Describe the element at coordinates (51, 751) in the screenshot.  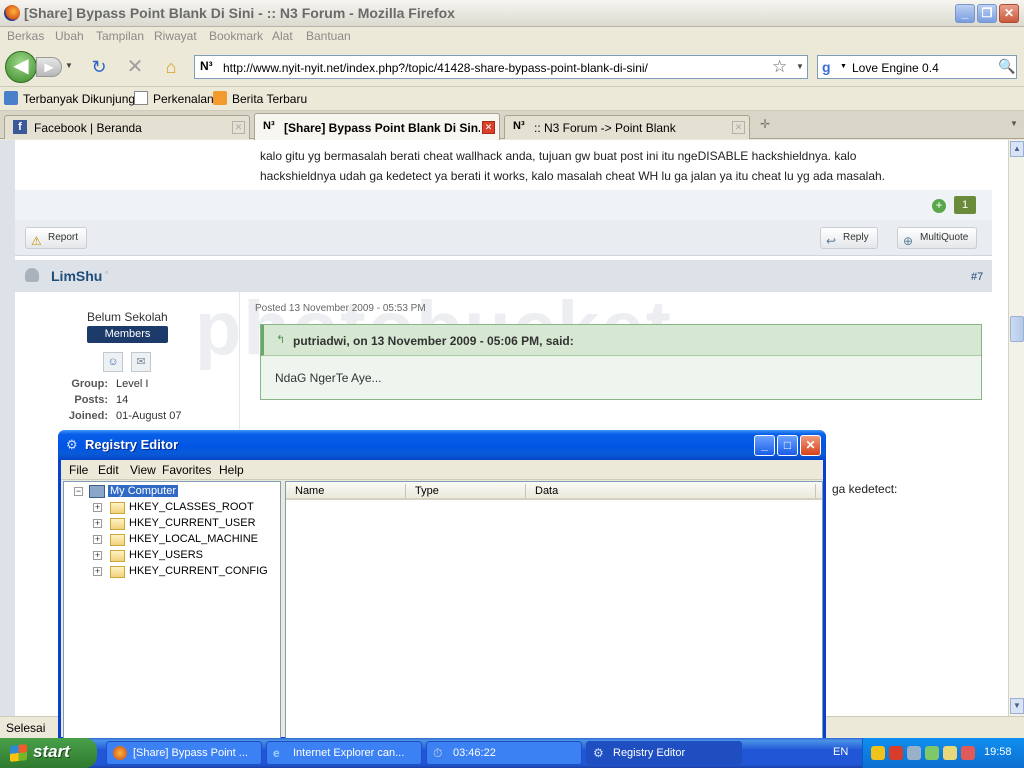
I see `start-label: start` at that location.